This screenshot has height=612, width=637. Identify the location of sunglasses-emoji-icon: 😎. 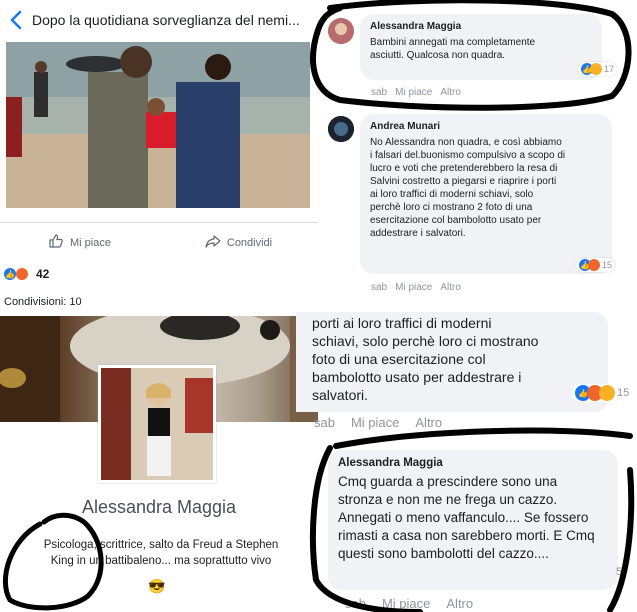
(157, 586).